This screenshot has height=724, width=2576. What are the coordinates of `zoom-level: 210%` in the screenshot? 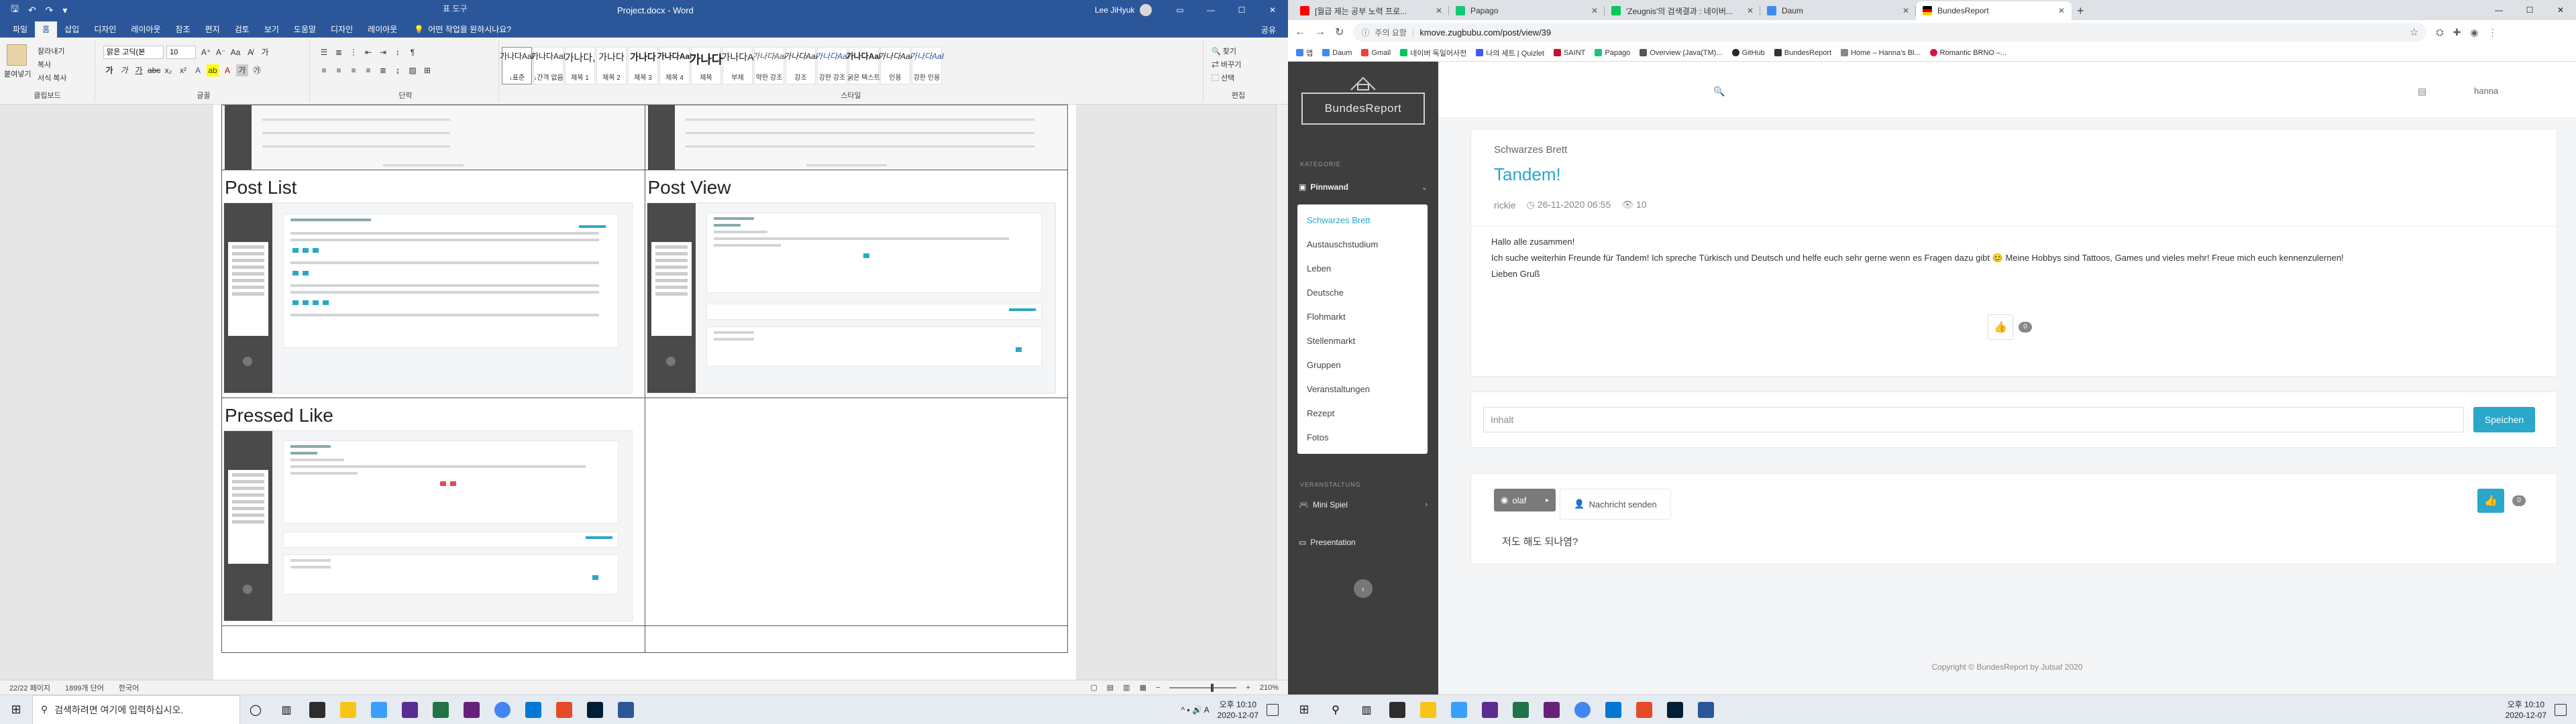 It's located at (1269, 688).